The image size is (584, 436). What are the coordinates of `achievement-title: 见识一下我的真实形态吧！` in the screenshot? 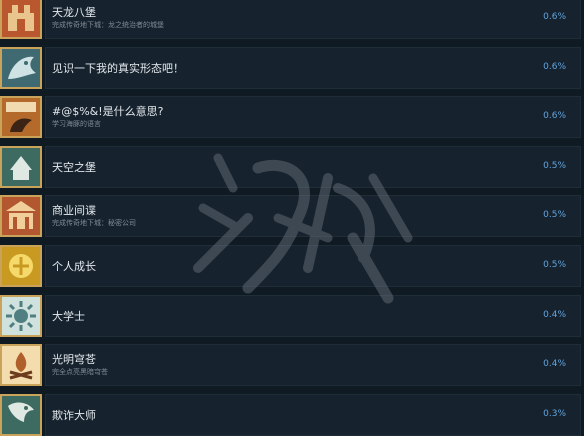 It's located at (118, 68).